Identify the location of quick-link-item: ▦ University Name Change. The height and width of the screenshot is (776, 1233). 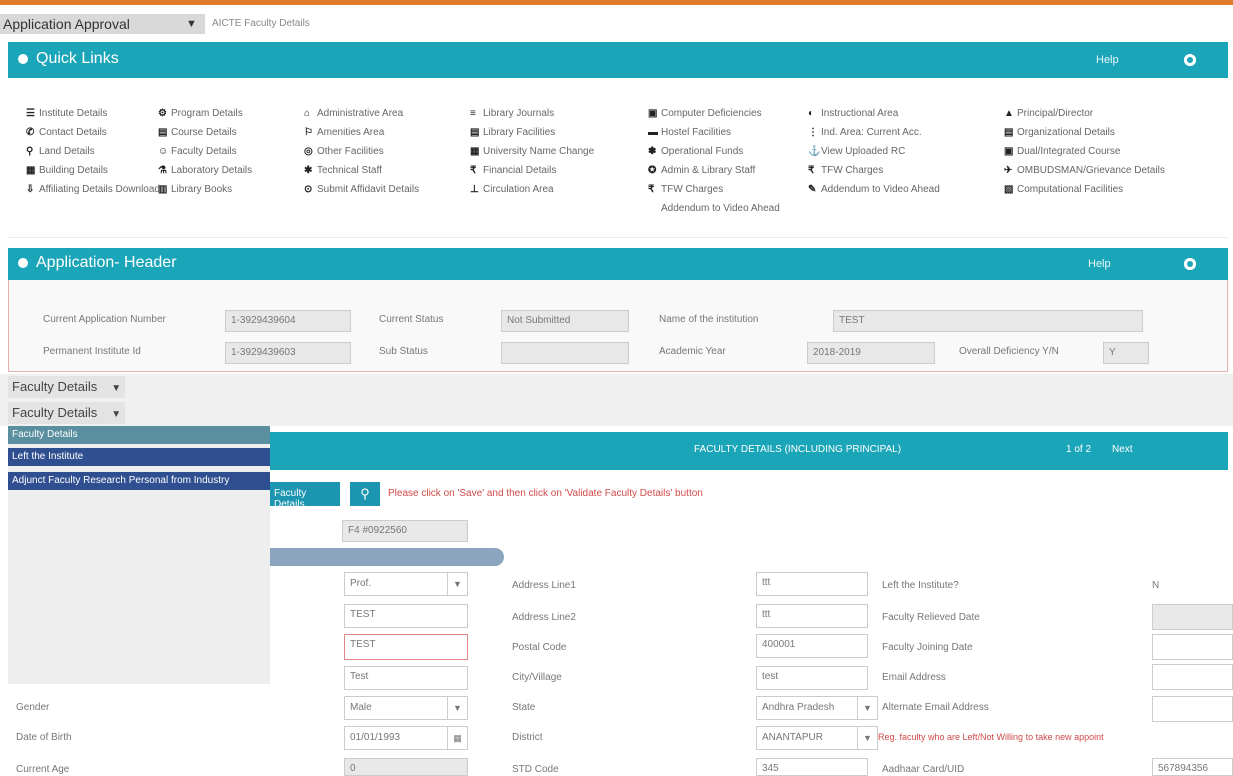
(532, 151).